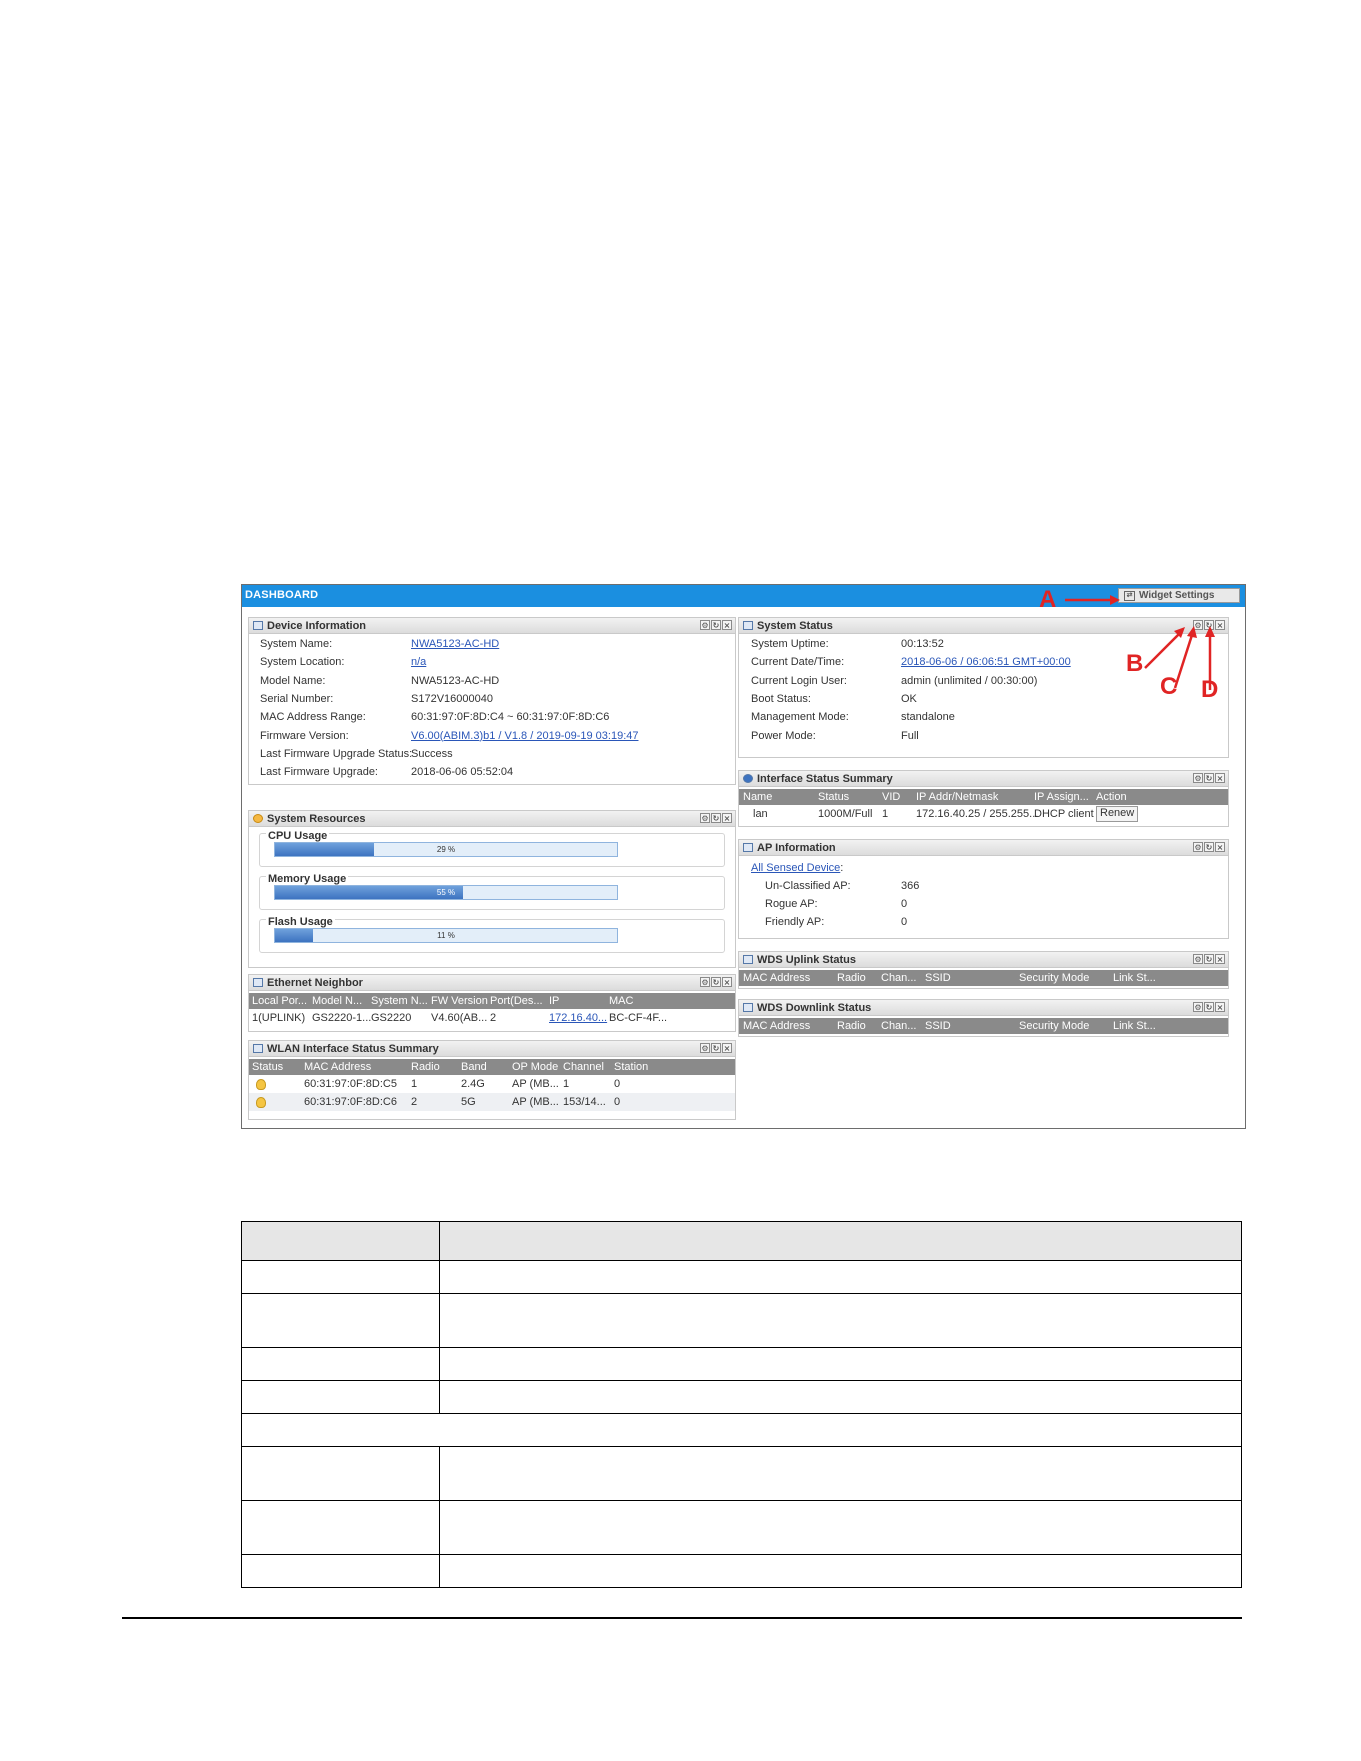 This screenshot has width=1361, height=1761. I want to click on column-header: Name, so click(757, 797).